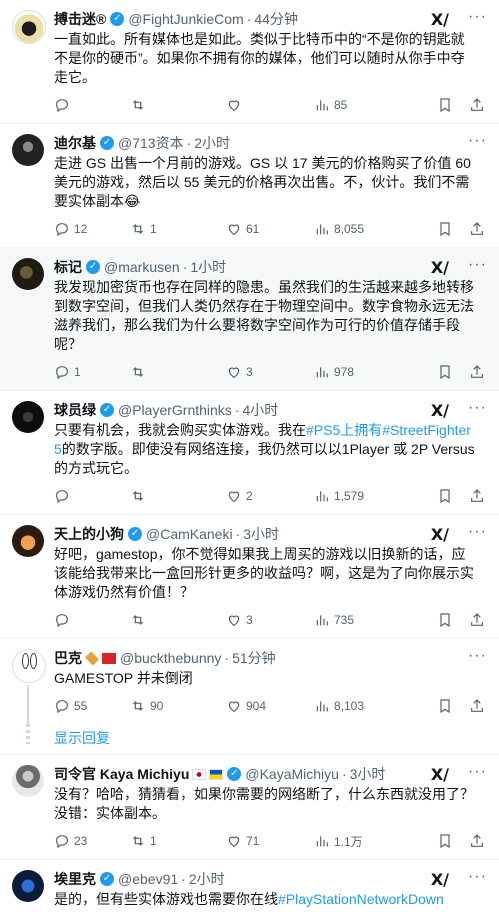 The width and height of the screenshot is (499, 917). What do you see at coordinates (276, 19) in the screenshot?
I see `timestamp: 44分钟` at bounding box center [276, 19].